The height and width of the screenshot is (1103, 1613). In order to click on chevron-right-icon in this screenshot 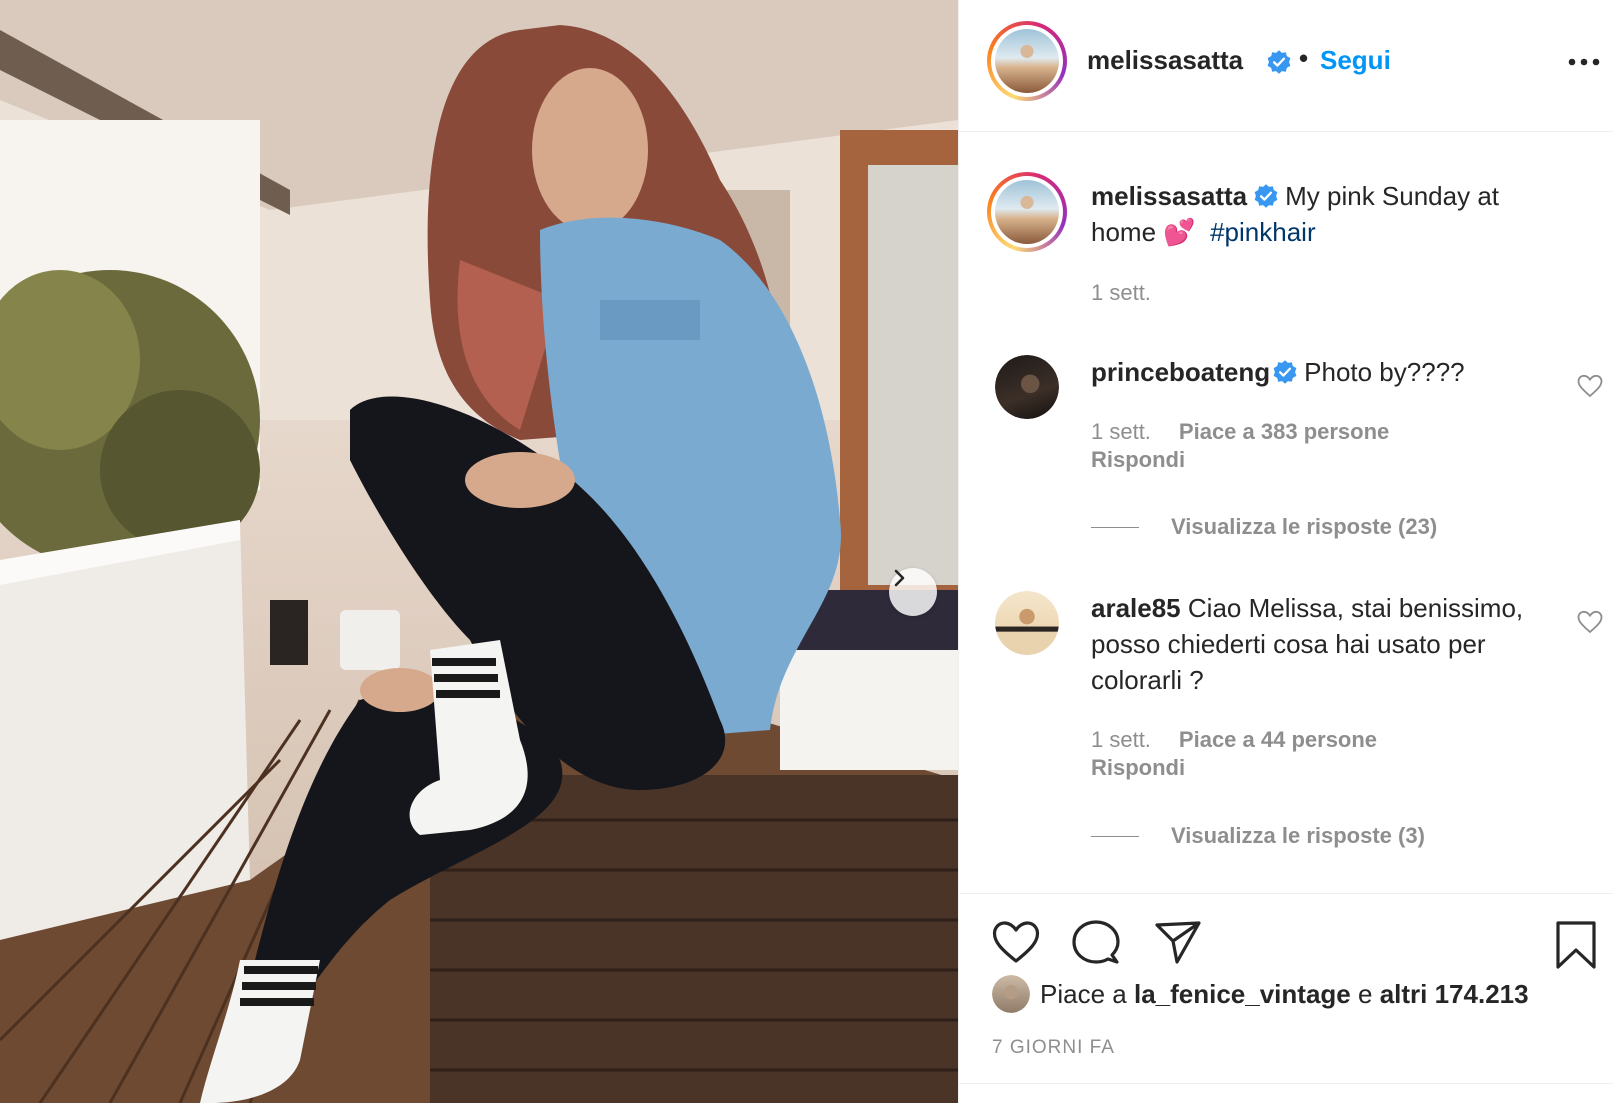, I will do `click(899, 578)`.